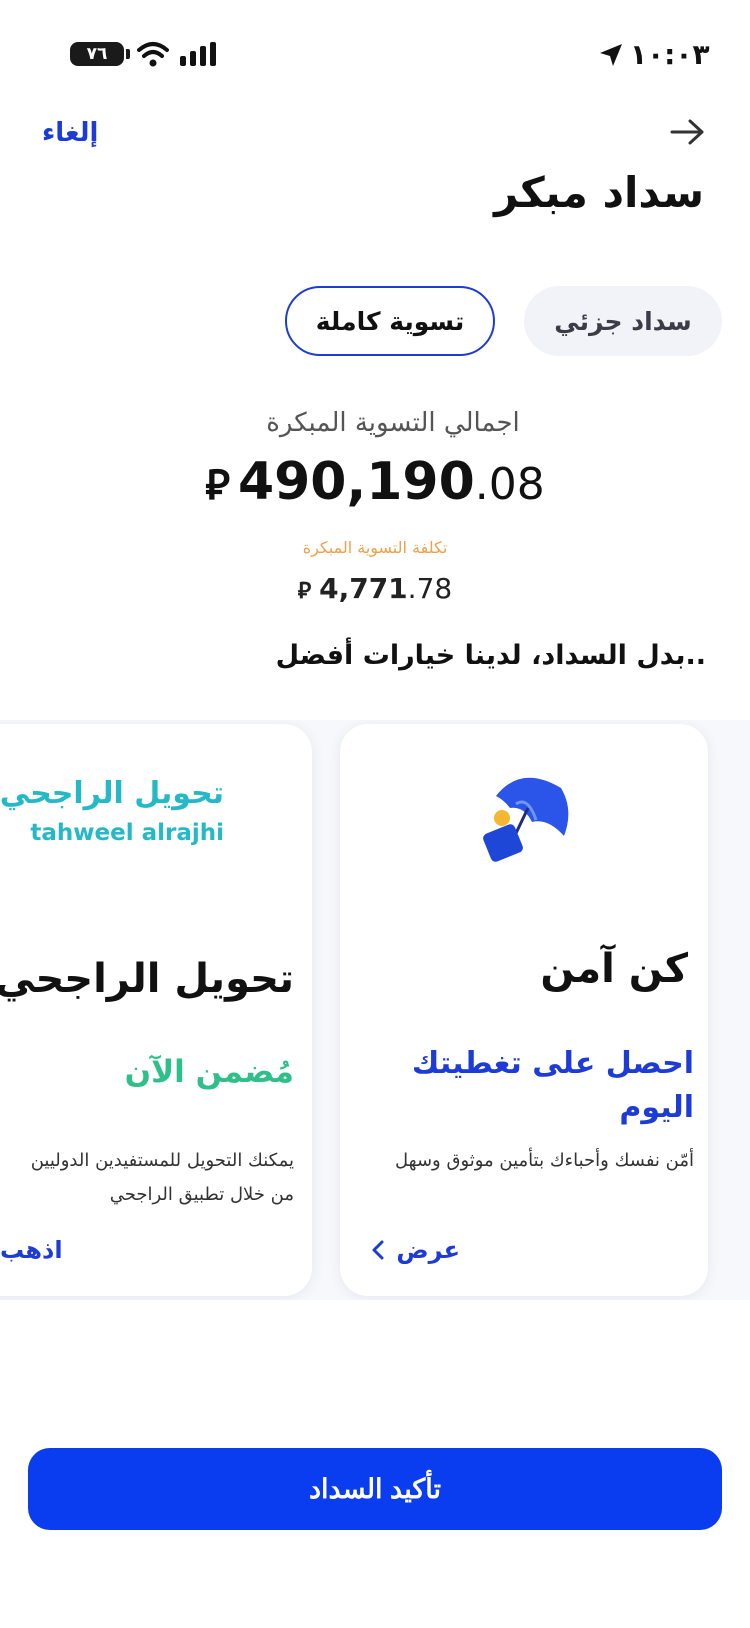 This screenshot has width=750, height=1628. I want to click on go-transfer-link: اذهب, so click(31, 1250).